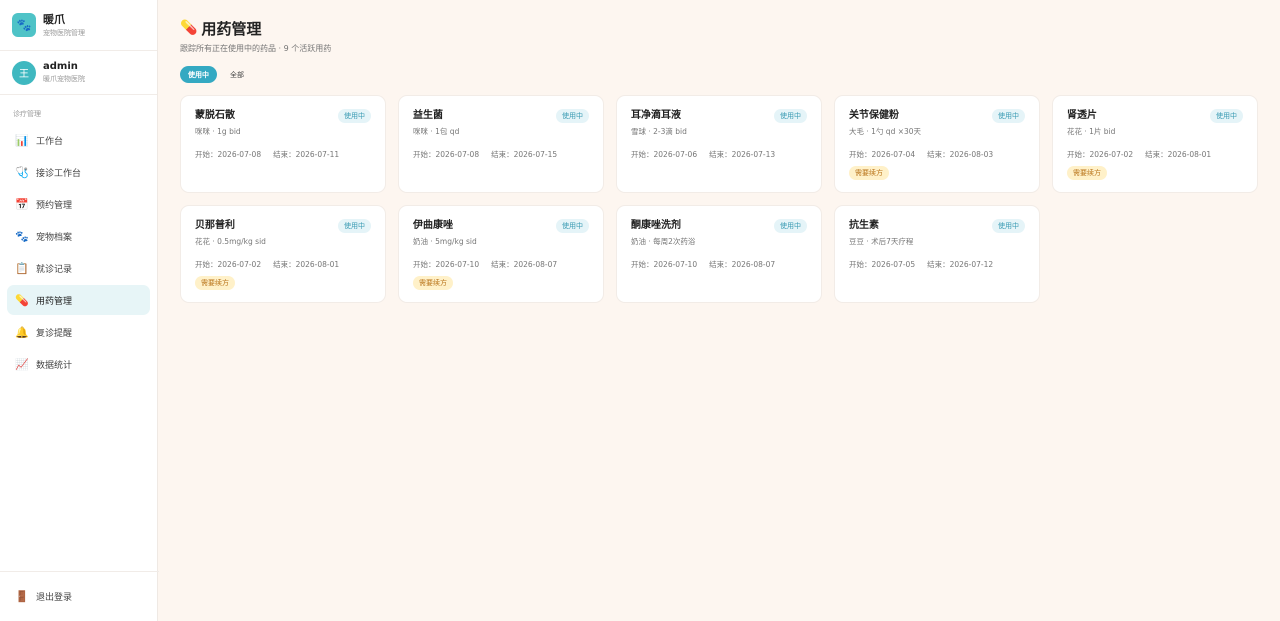 This screenshot has height=621, width=1280. Describe the element at coordinates (78, 204) in the screenshot. I see `sidebar-item-appointments: 📅 预约管理` at that location.